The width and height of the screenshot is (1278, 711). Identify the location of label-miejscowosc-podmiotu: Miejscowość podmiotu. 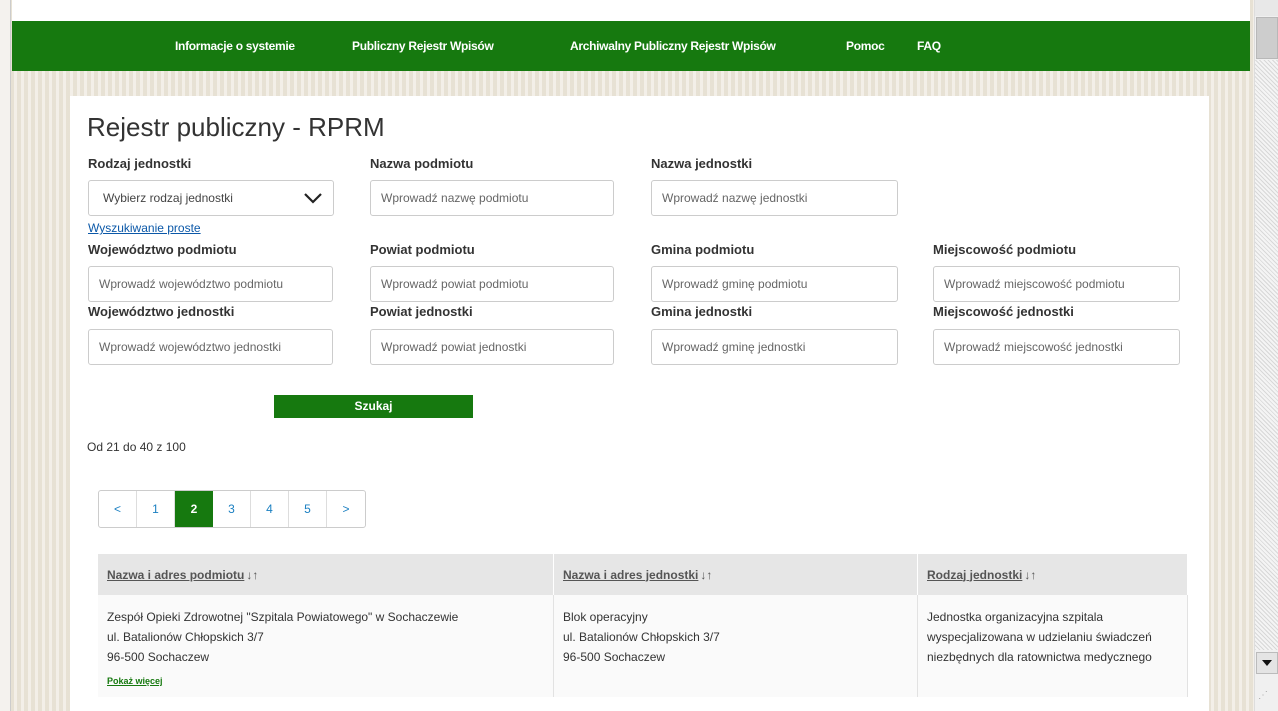
(1005, 249).